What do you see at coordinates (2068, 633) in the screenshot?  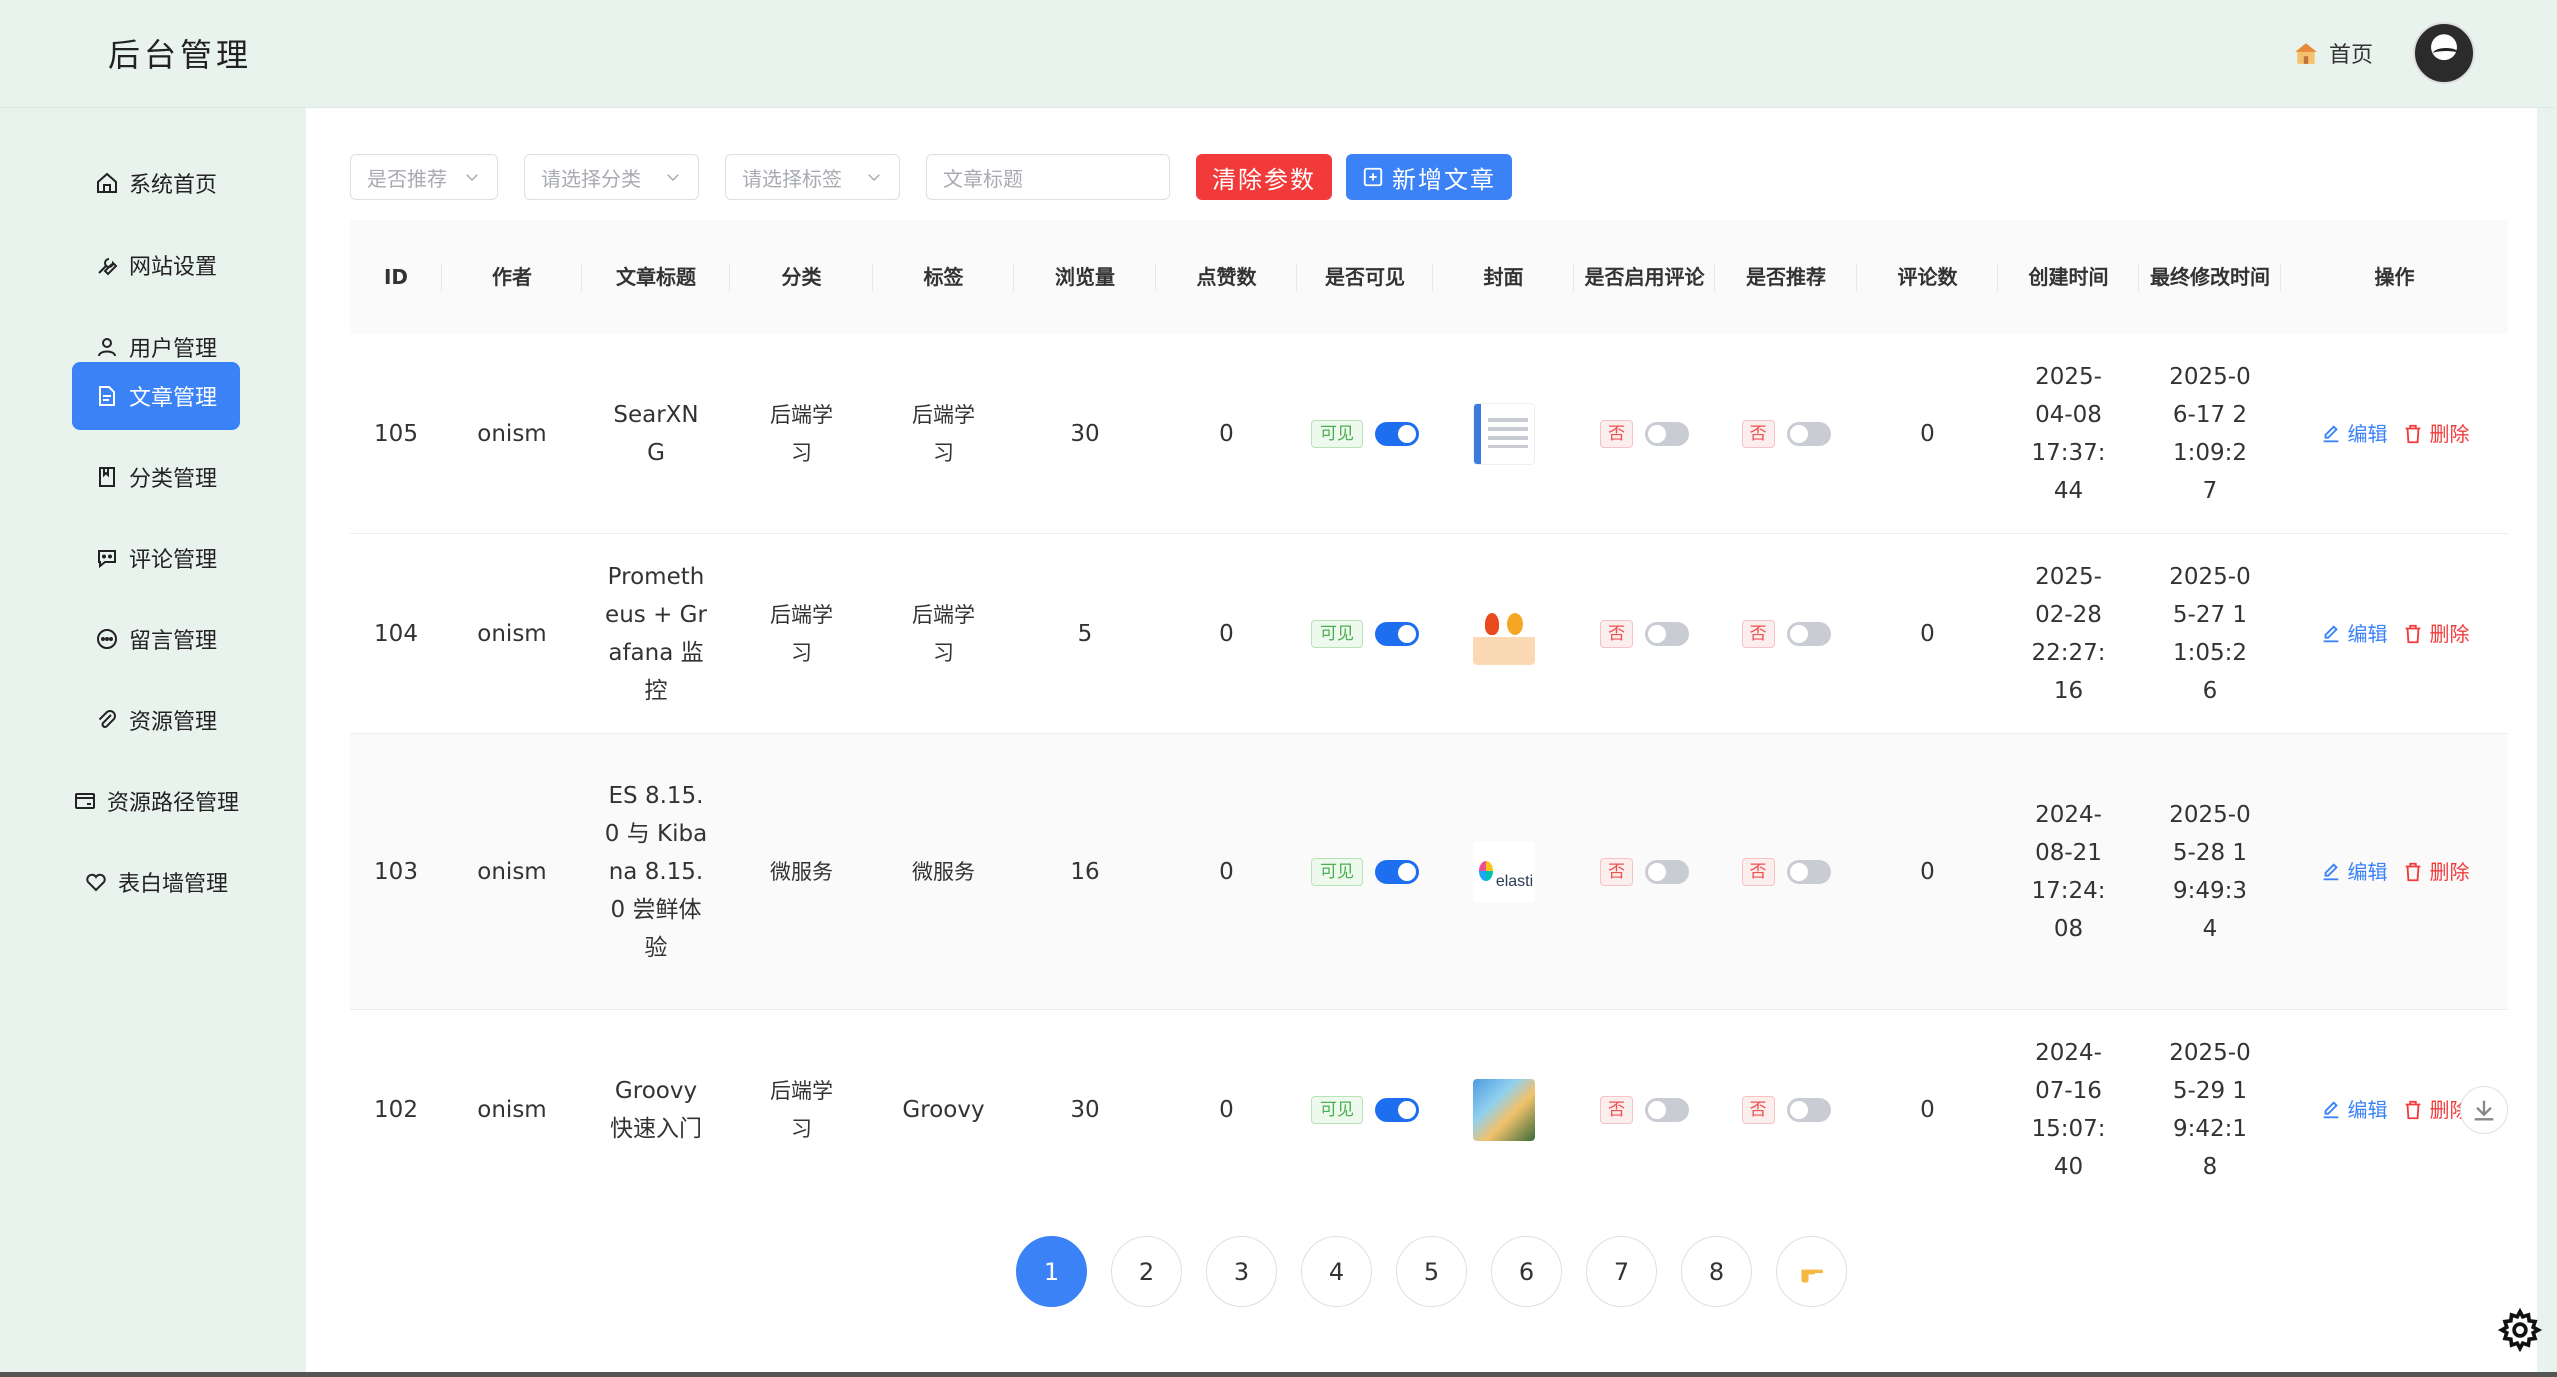 I see `cell-created: 2025-02-28 22:27:16` at bounding box center [2068, 633].